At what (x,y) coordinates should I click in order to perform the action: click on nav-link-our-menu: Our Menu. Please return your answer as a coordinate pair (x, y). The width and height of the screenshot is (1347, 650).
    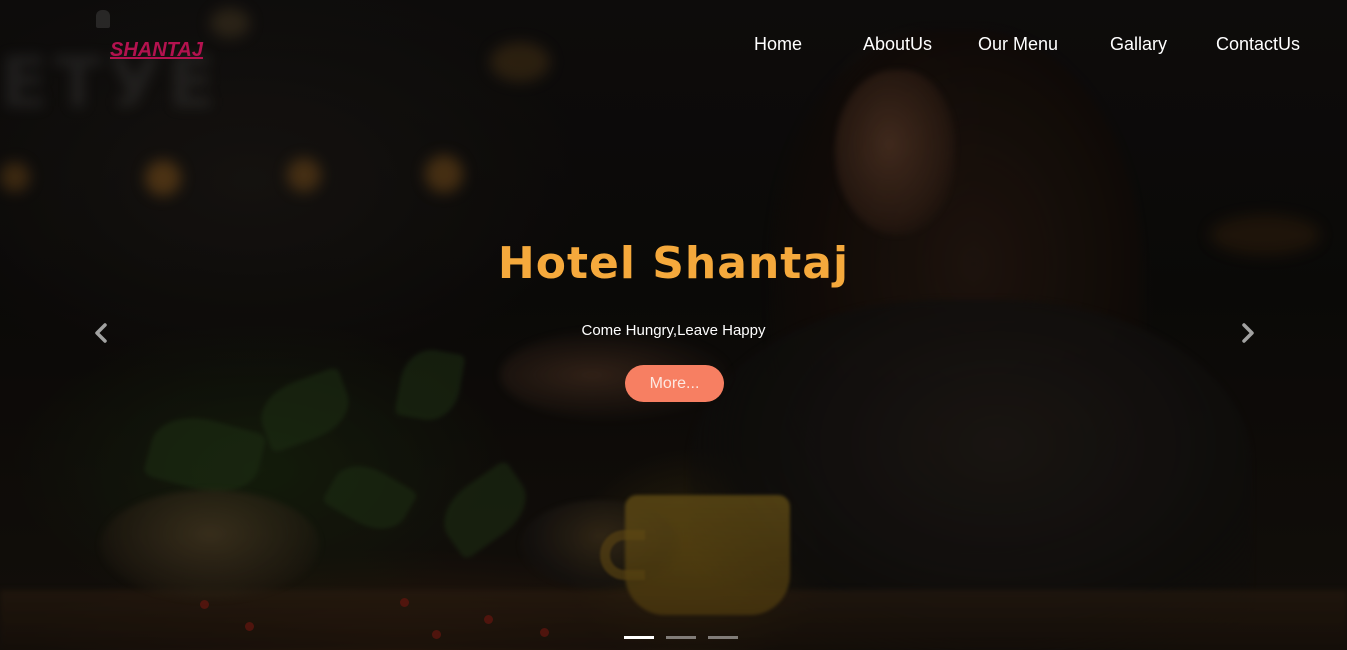
    Looking at the image, I should click on (1018, 44).